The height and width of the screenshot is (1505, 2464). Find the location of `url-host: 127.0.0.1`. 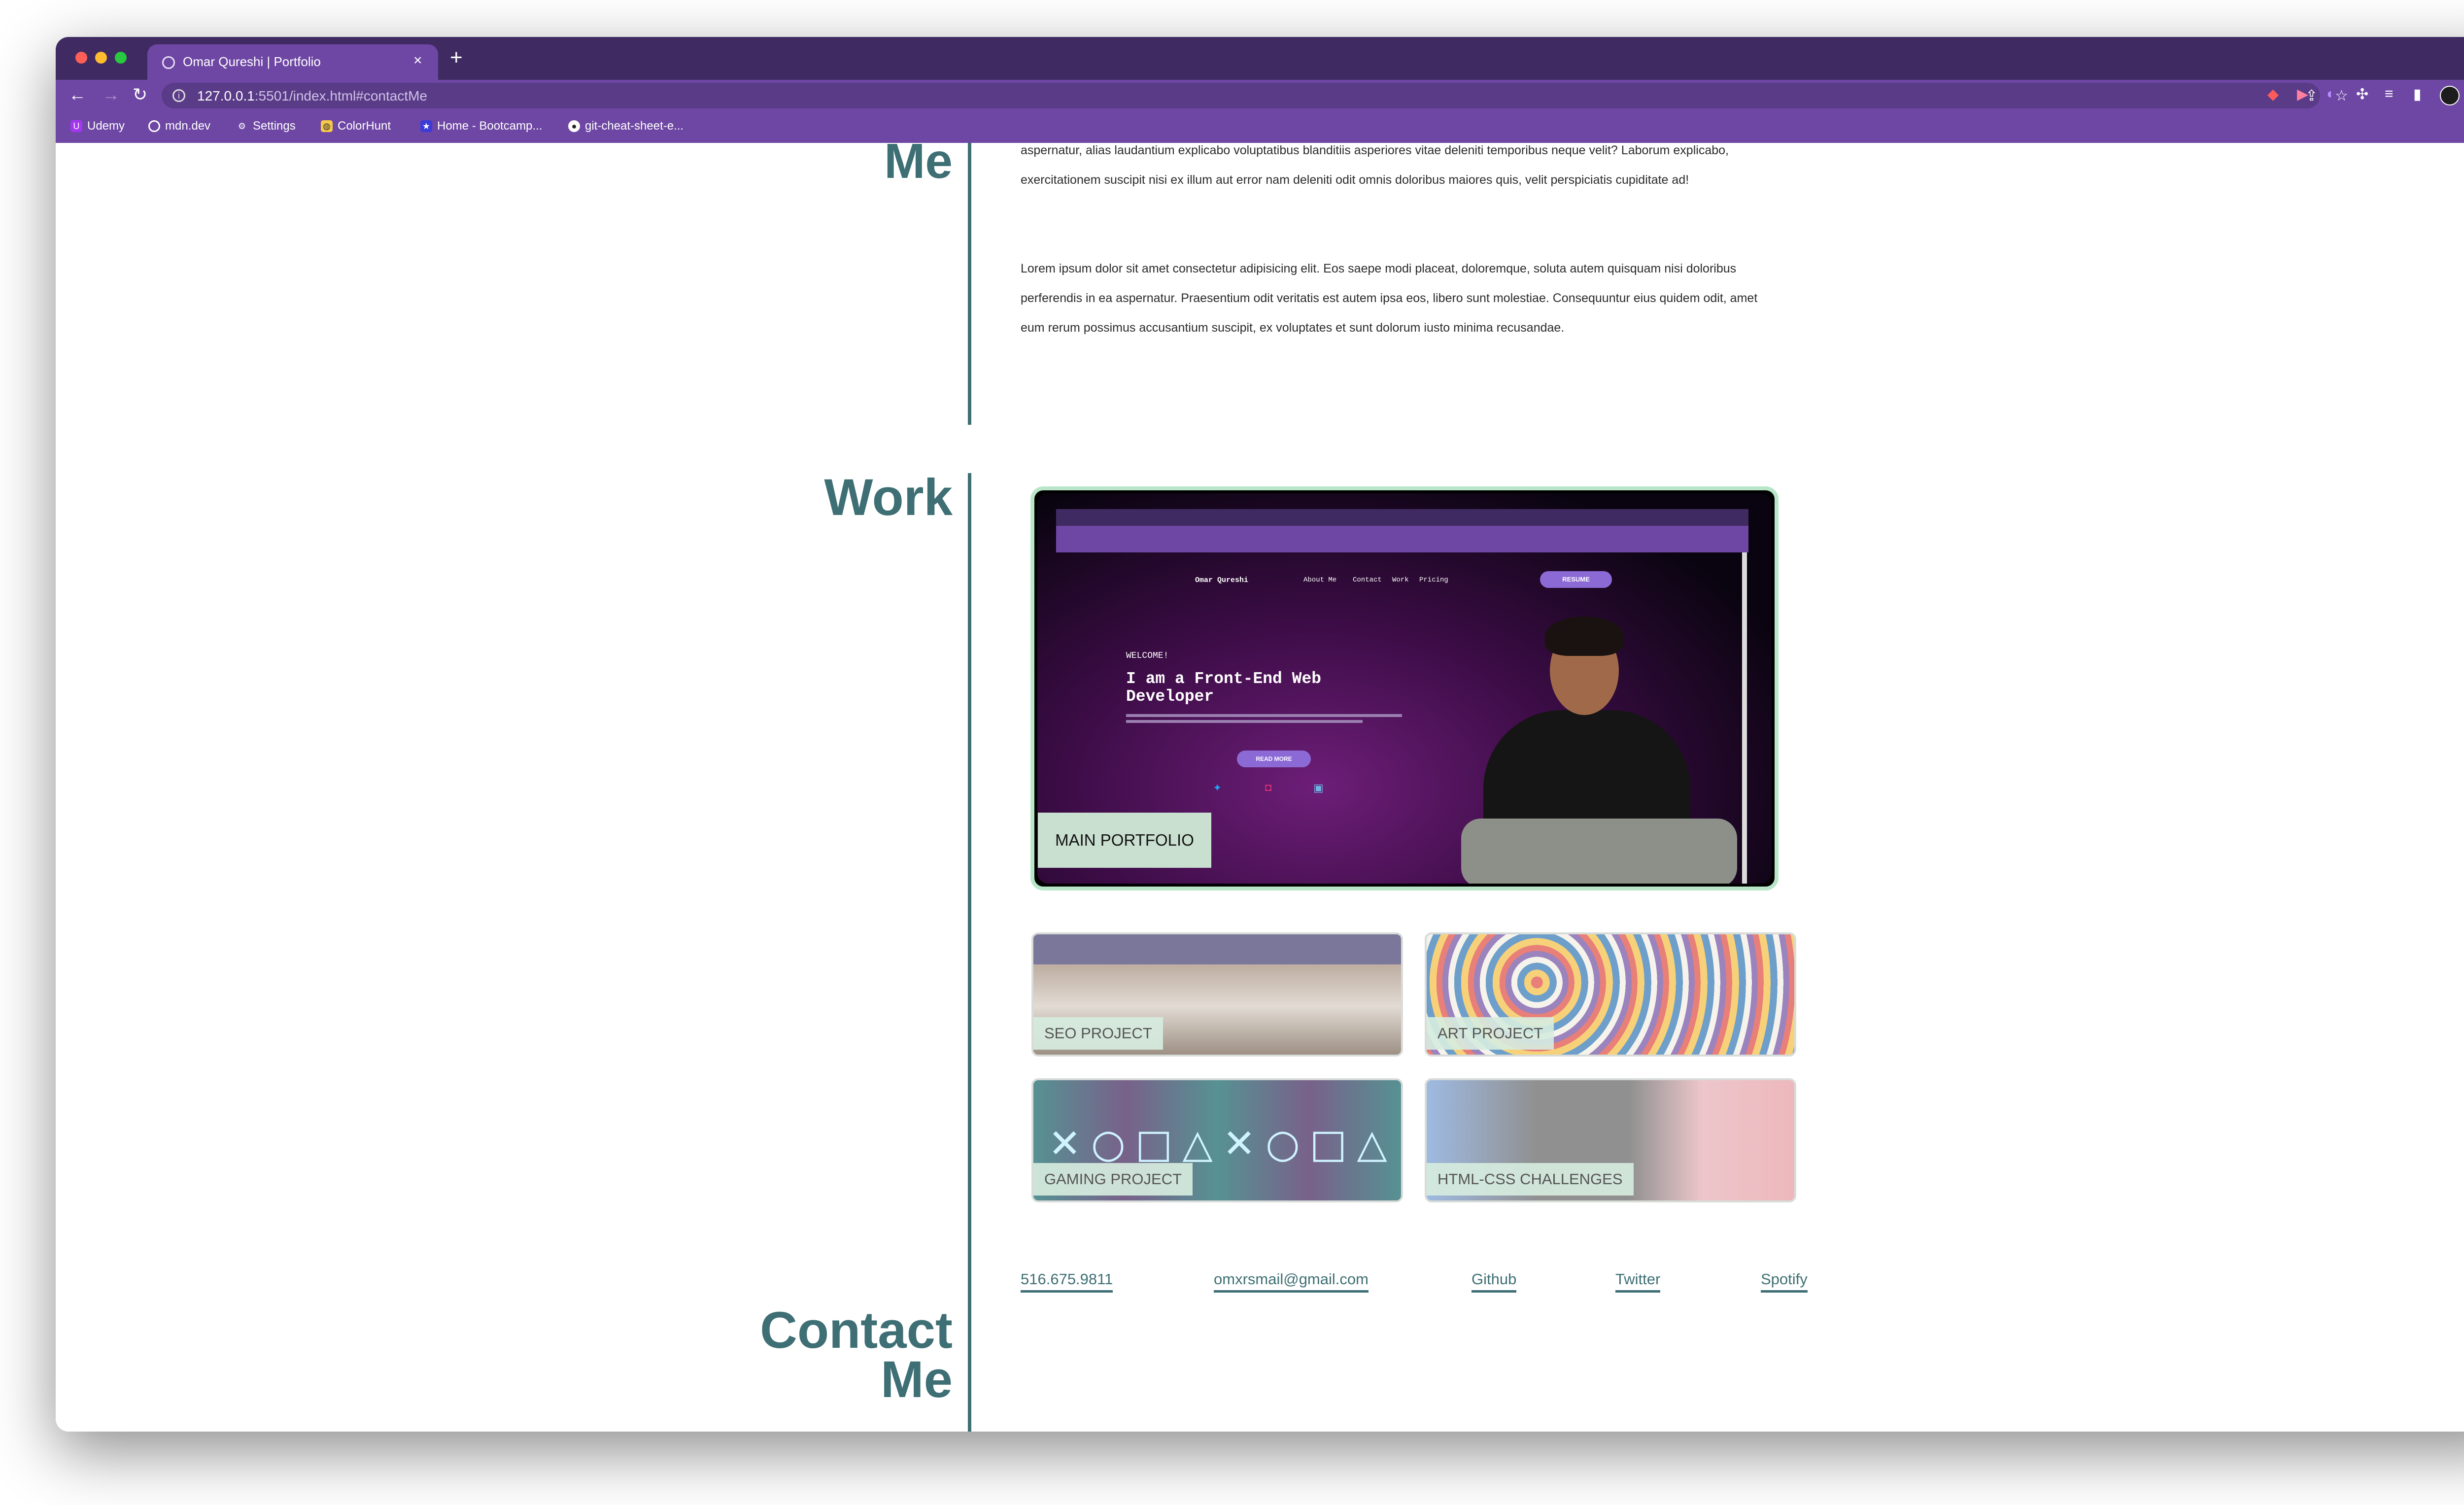

url-host: 127.0.0.1 is located at coordinates (226, 95).